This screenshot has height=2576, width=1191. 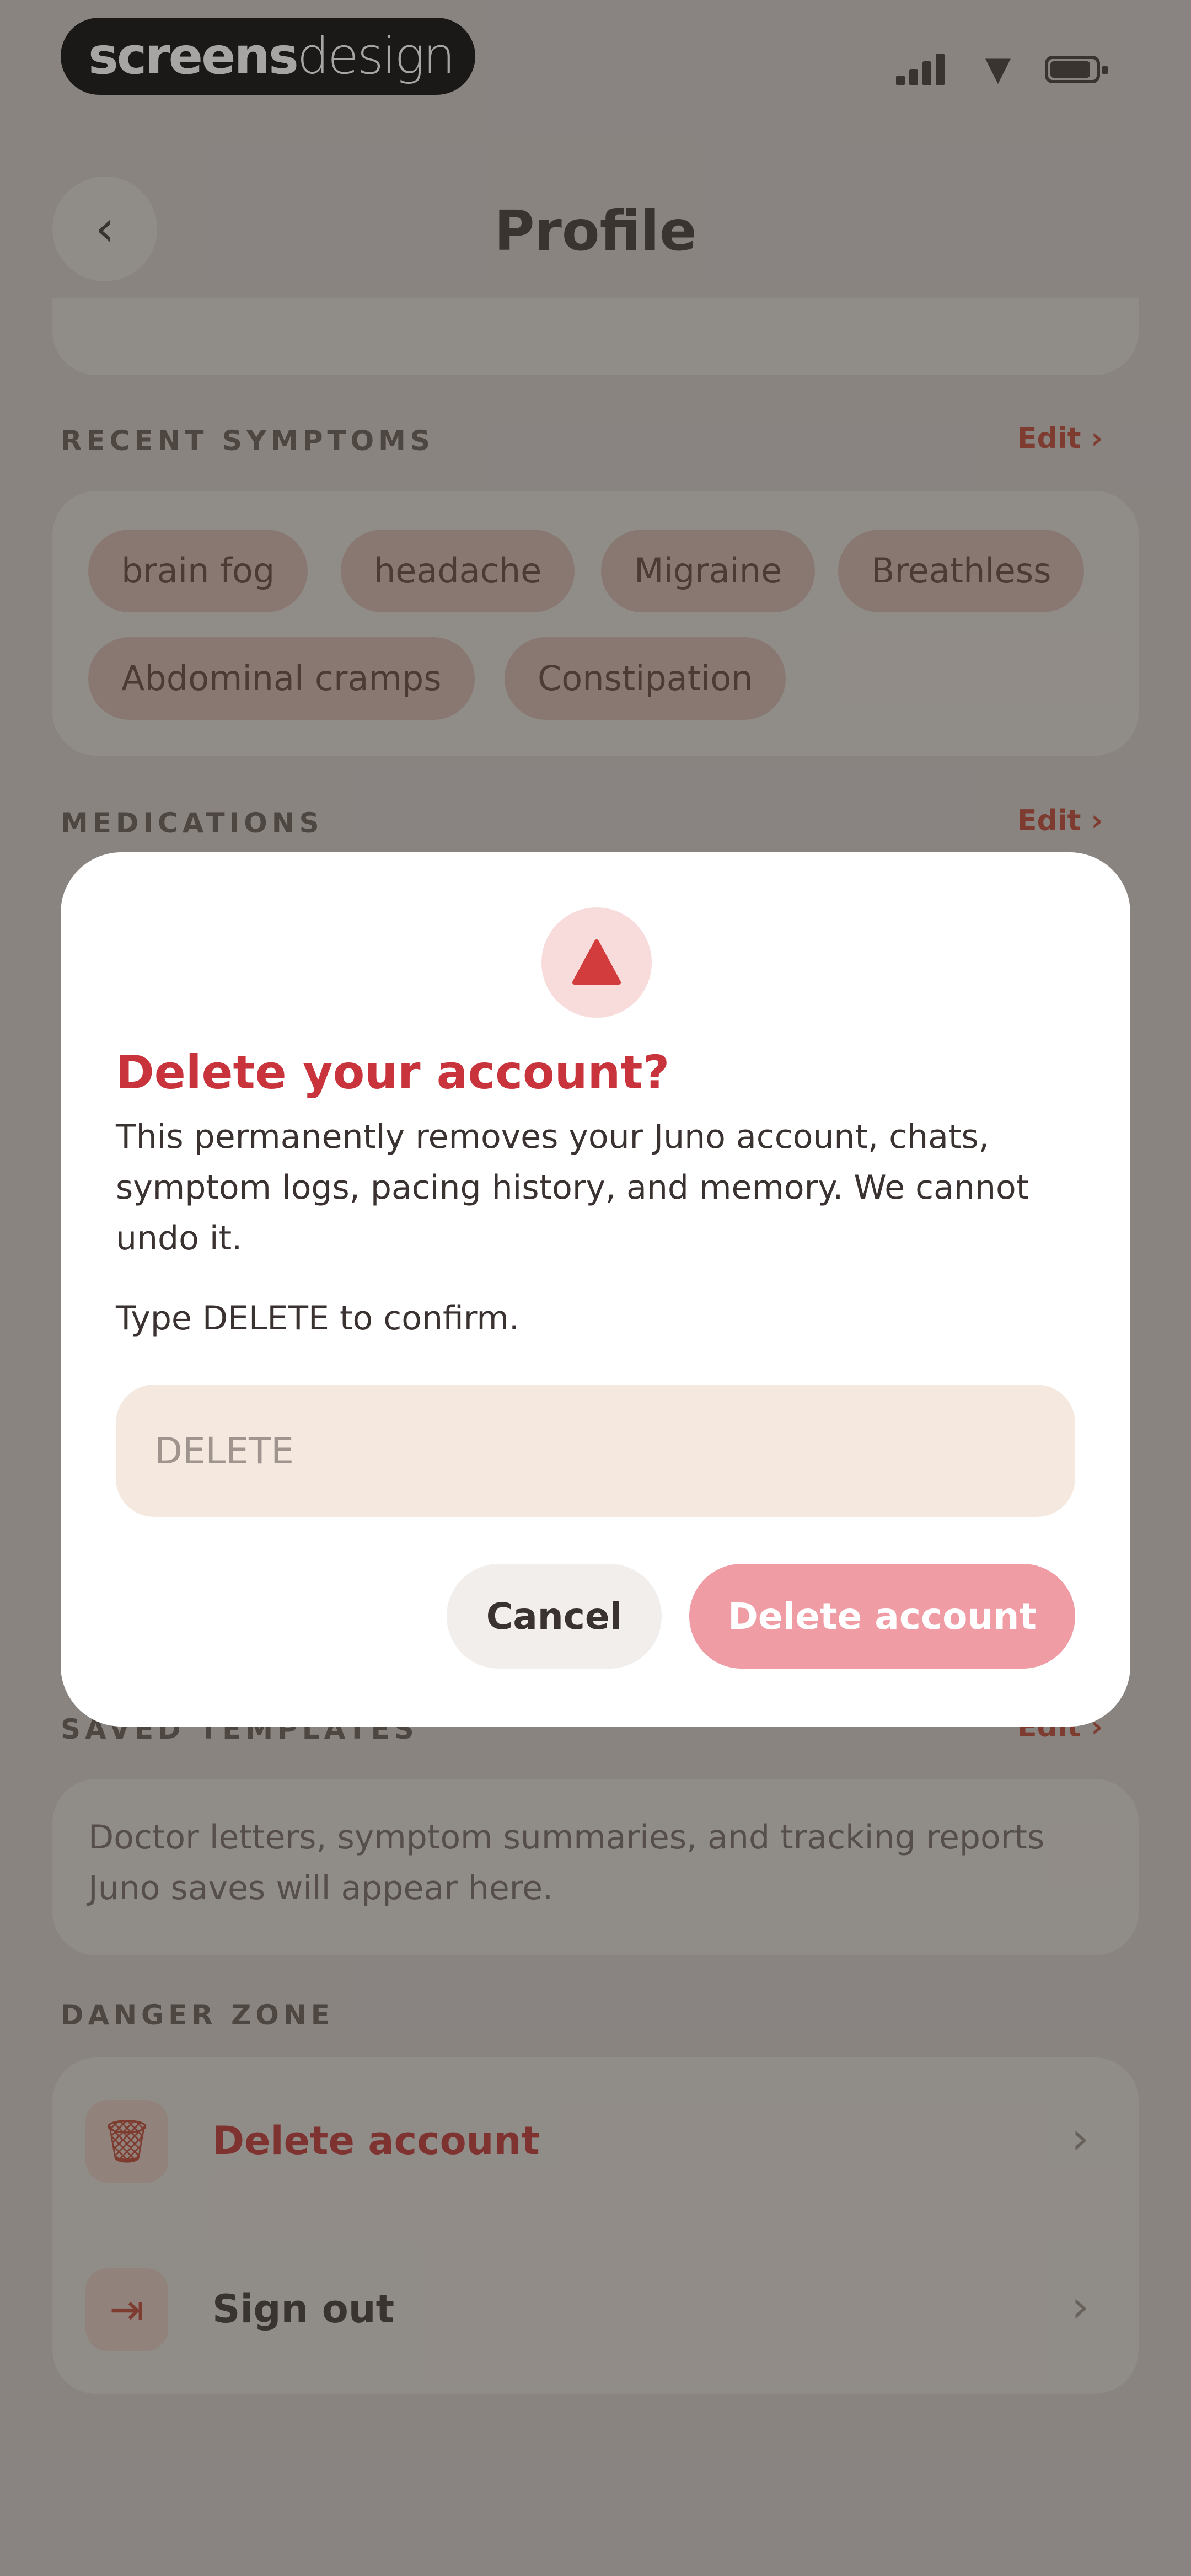 I want to click on confirm-instruction: Type DELETE to confirm., so click(x=317, y=1318).